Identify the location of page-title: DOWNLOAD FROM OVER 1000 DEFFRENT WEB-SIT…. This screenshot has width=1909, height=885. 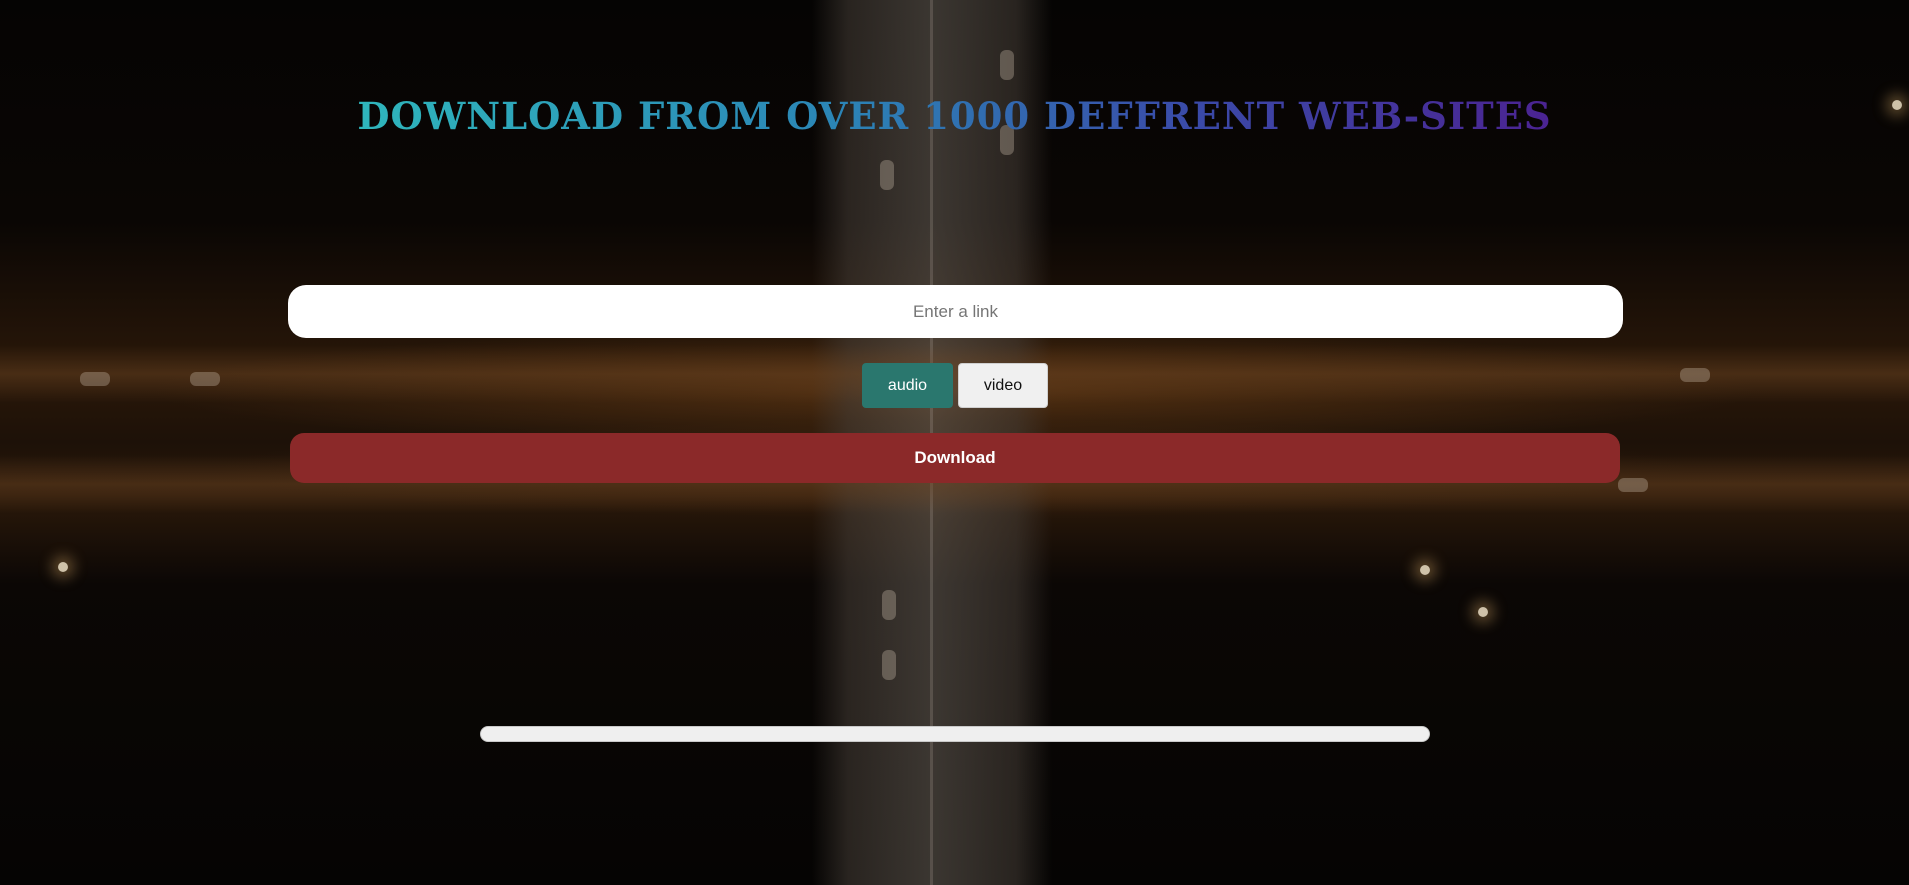
(954, 116).